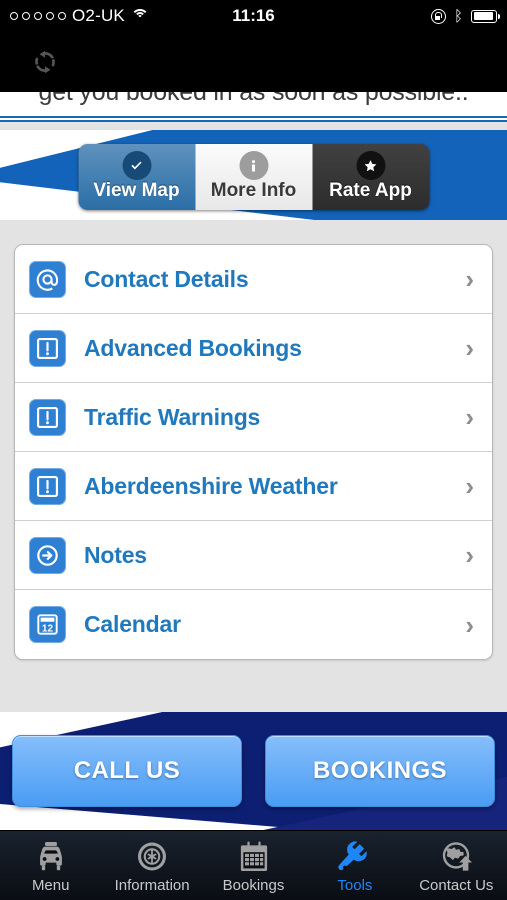 The width and height of the screenshot is (507, 900). What do you see at coordinates (98, 15) in the screenshot?
I see `carrier-label: O2-UK` at bounding box center [98, 15].